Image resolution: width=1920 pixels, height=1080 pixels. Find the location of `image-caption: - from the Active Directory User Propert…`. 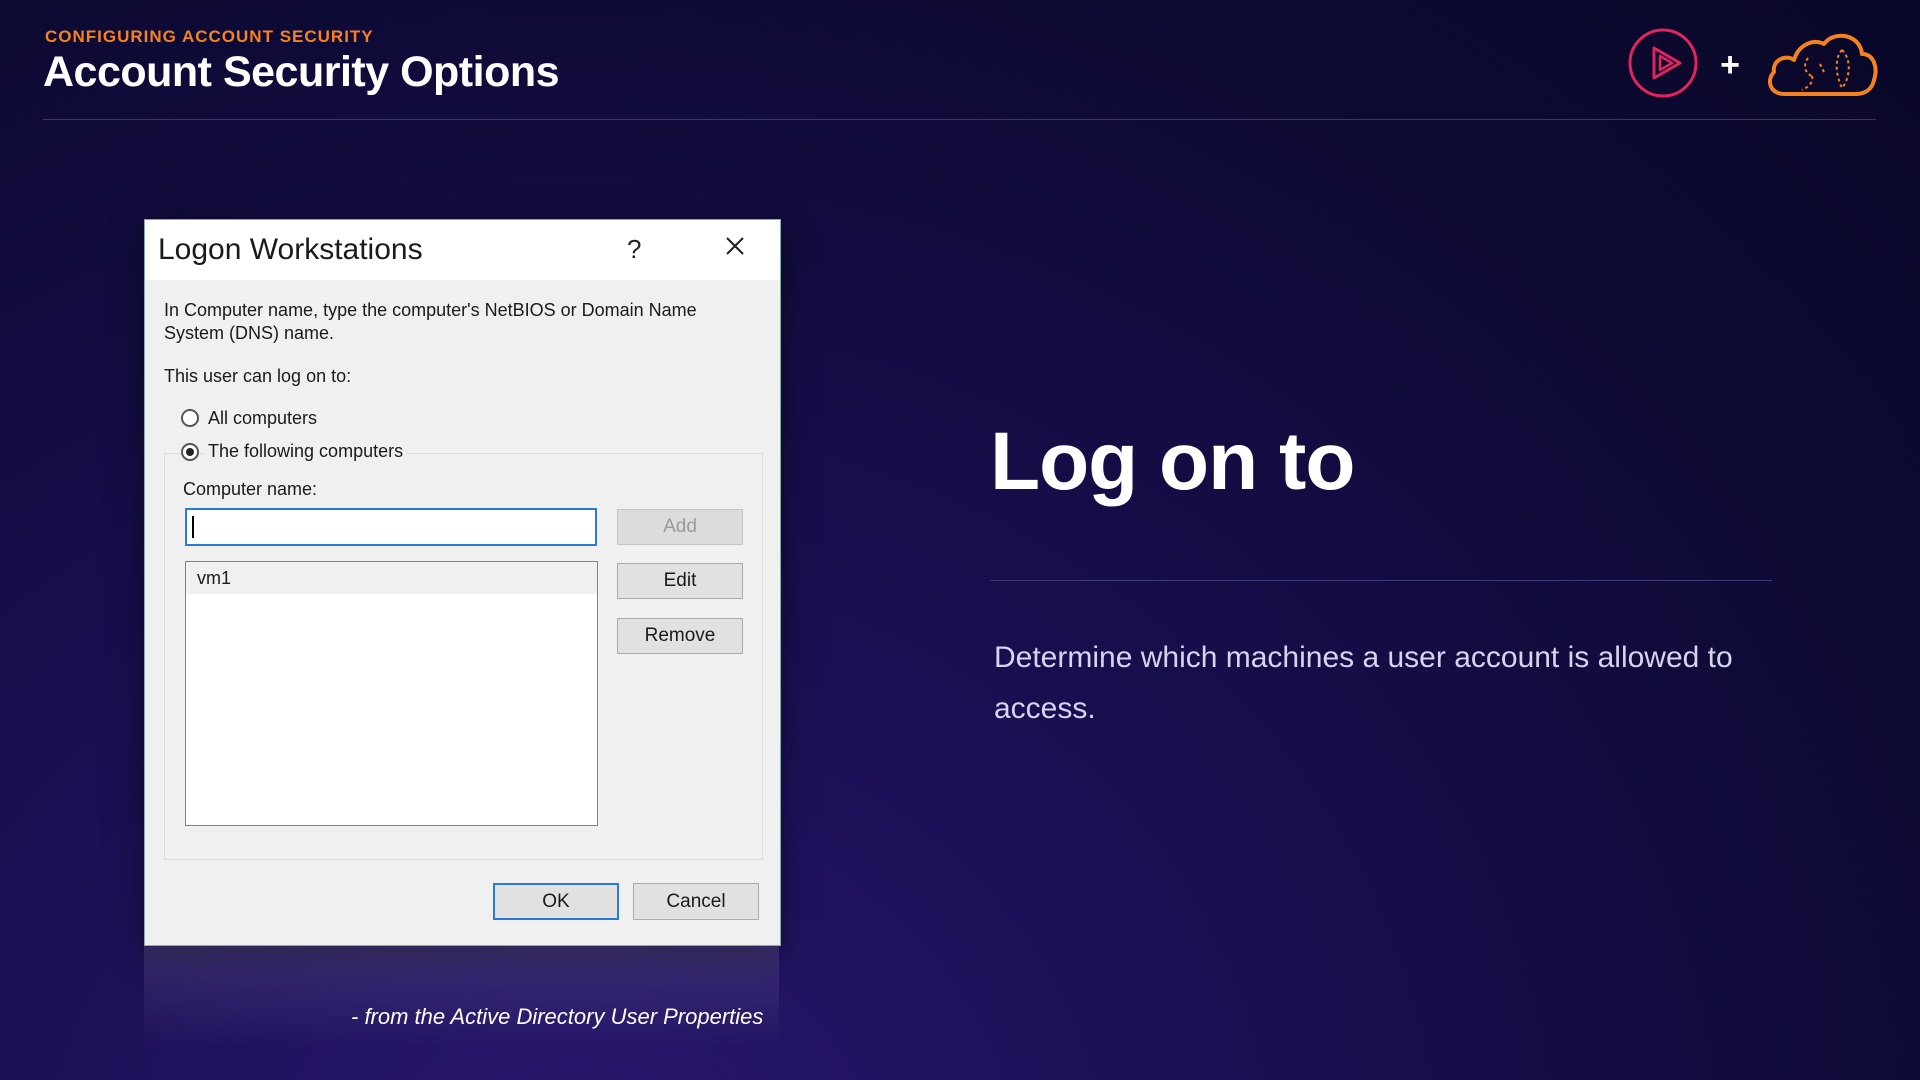

image-caption: - from the Active Directory User Propert… is located at coordinates (557, 1016).